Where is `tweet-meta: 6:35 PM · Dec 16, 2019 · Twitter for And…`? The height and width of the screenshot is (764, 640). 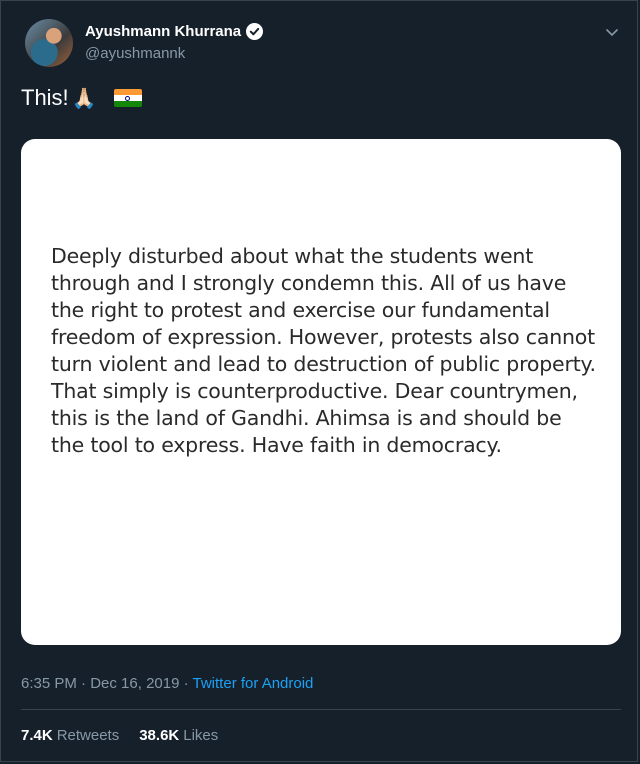
tweet-meta: 6:35 PM · Dec 16, 2019 · Twitter for And… is located at coordinates (167, 683).